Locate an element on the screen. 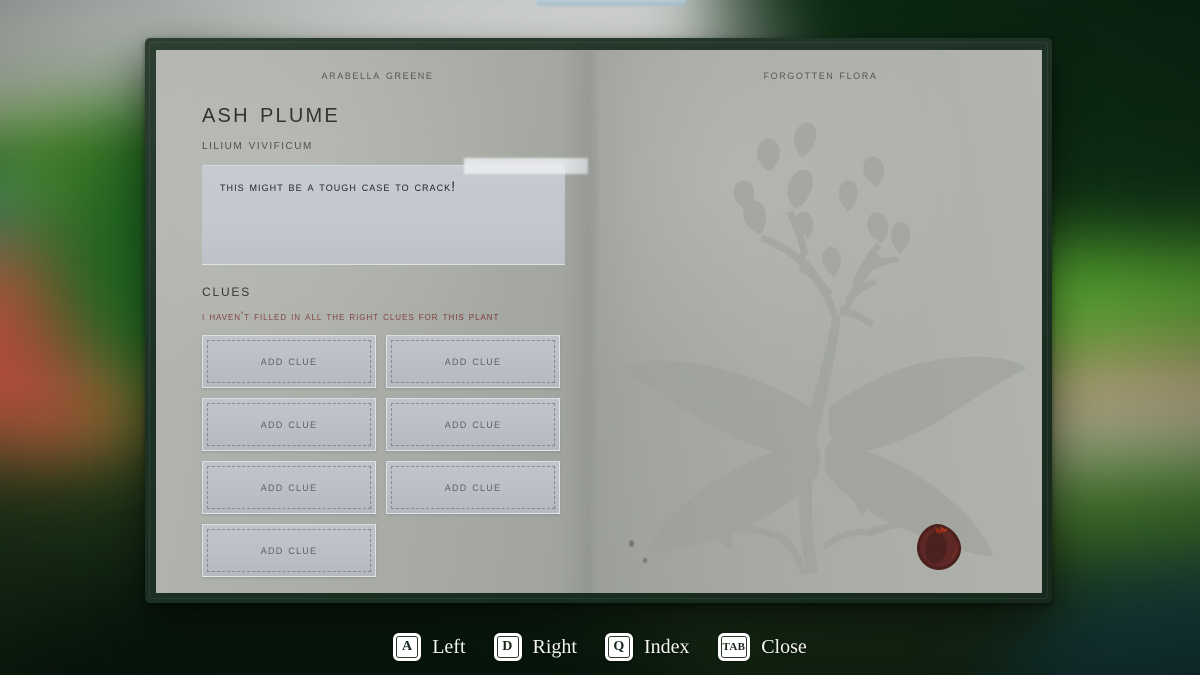 Image resolution: width=1200 pixels, height=675 pixels. right-page-header: Forgotten Flora is located at coordinates (820, 75).